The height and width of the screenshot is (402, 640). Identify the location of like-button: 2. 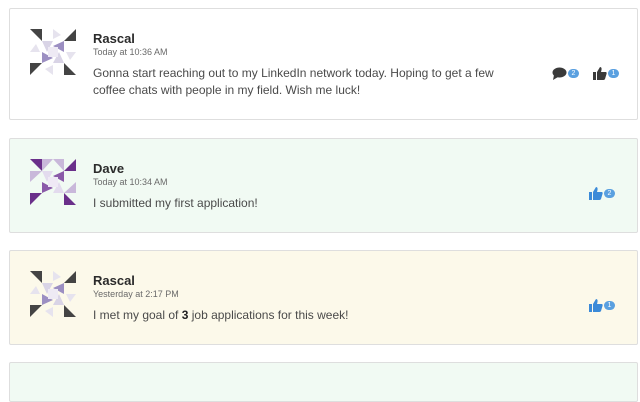
(602, 193).